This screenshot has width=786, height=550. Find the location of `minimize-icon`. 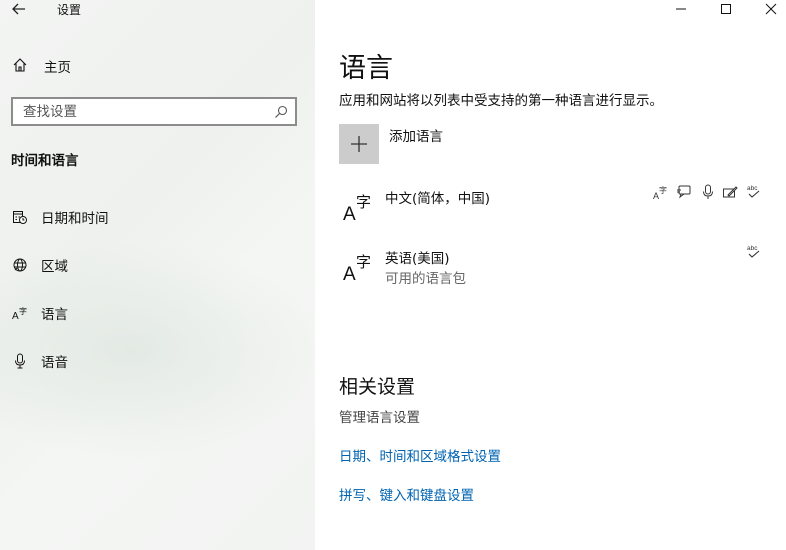

minimize-icon is located at coordinates (681, 9).